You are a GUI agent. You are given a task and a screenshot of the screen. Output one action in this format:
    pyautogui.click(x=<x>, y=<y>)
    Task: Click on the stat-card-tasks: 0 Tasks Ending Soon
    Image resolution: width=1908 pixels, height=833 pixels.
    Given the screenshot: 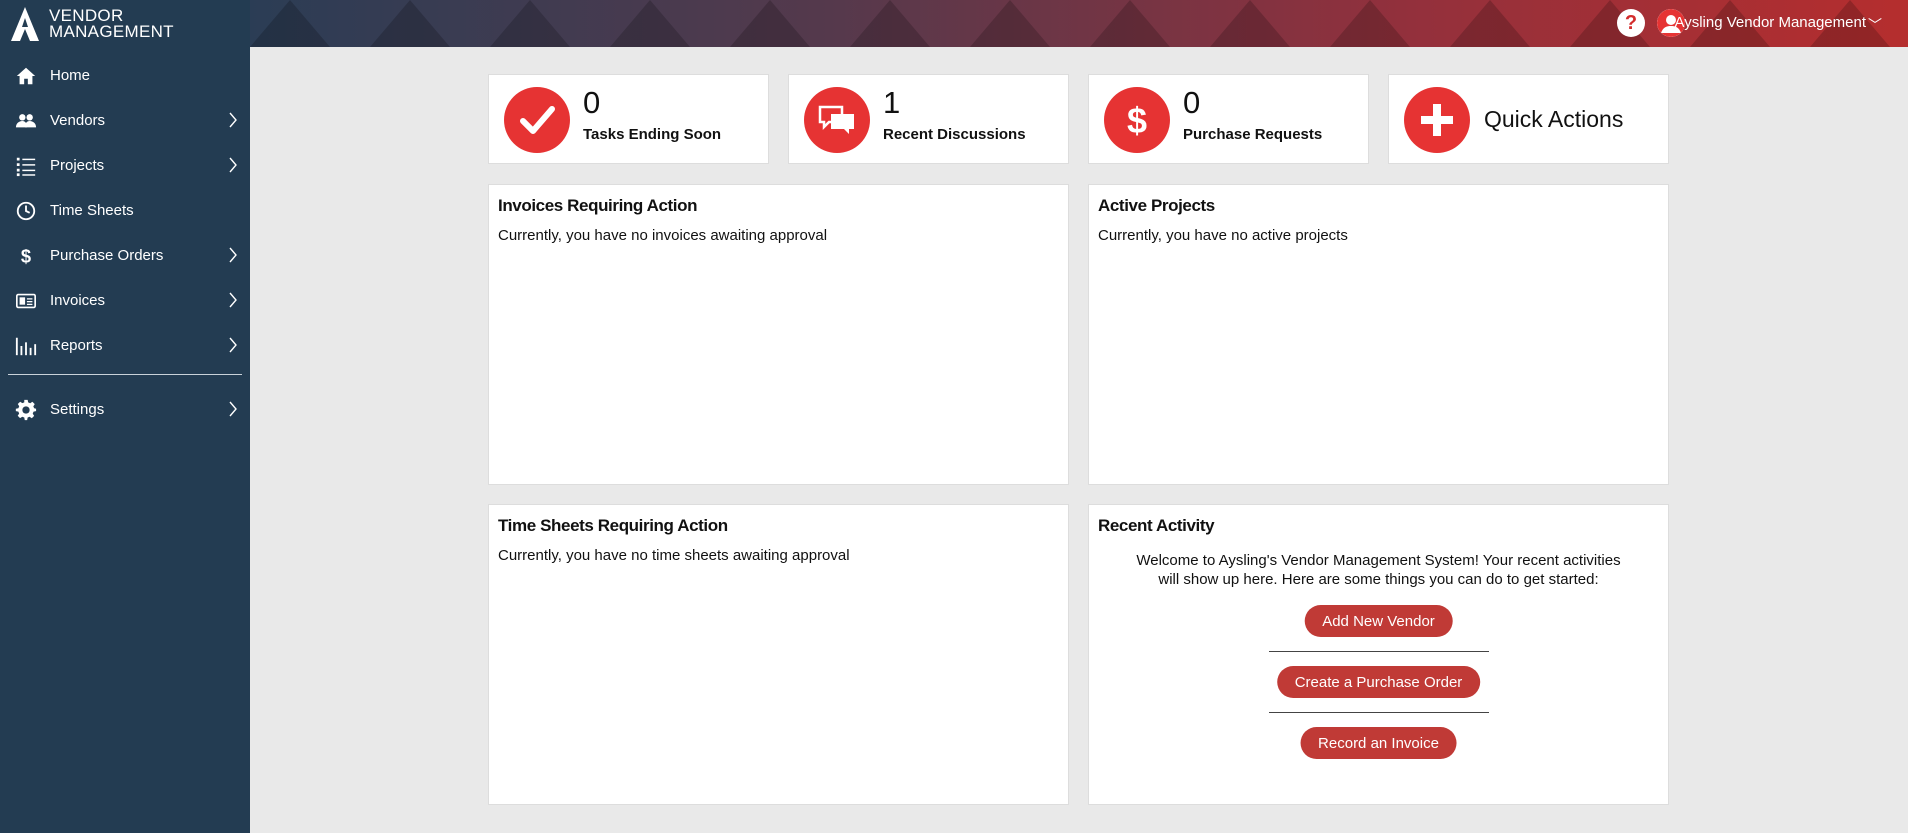 What is the action you would take?
    pyautogui.click(x=628, y=119)
    